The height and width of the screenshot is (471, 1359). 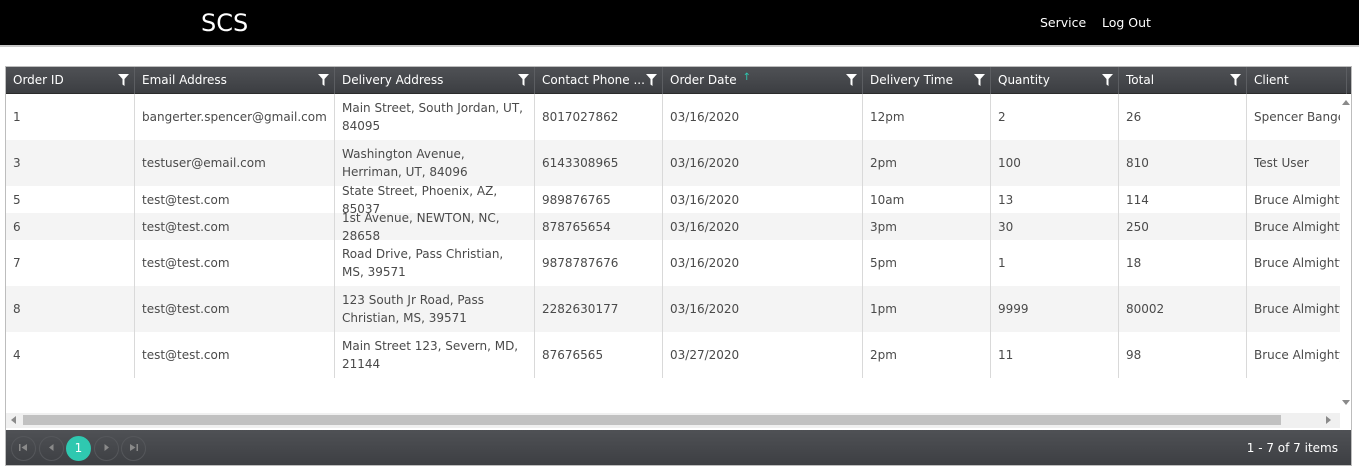 I want to click on column-header-delivery-address: Delivery Address, so click(x=435, y=80).